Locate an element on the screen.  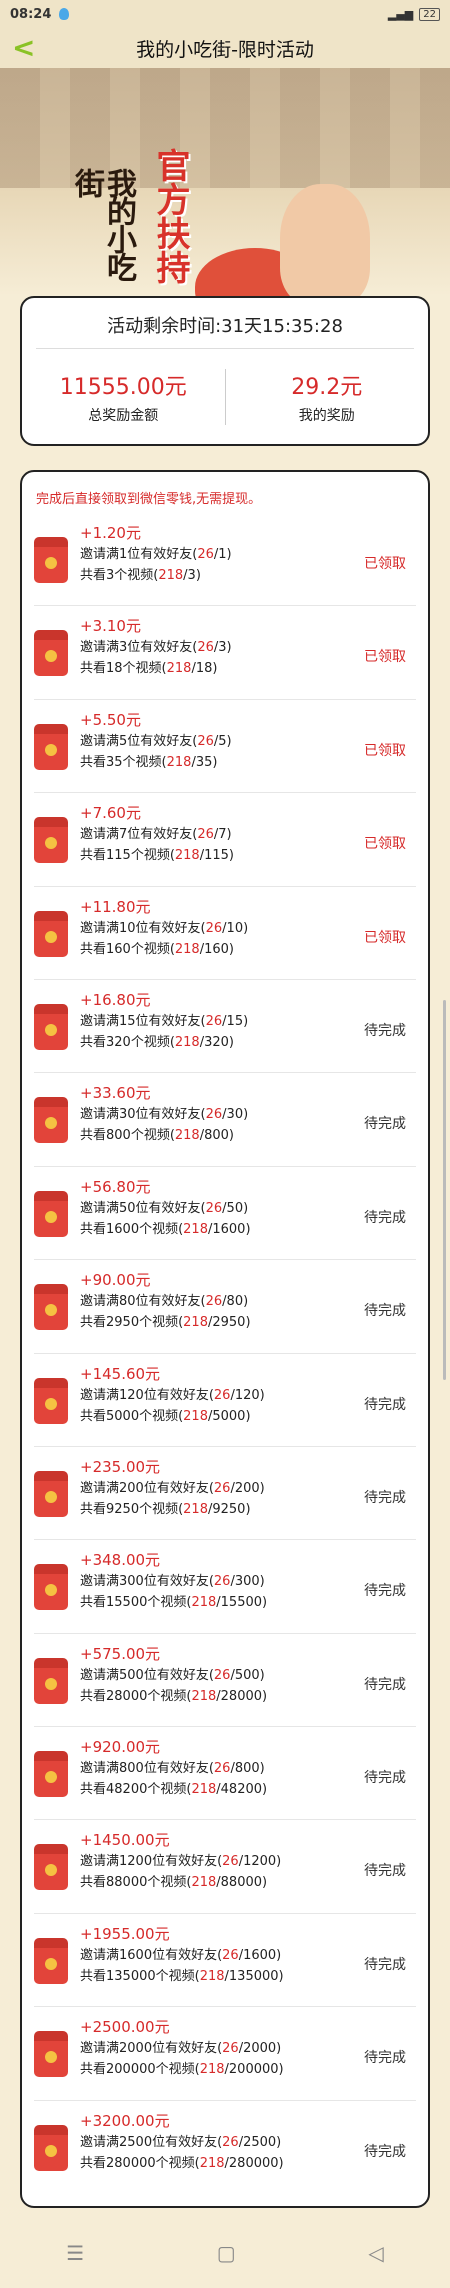
task-video-goal: 共看28000个视频(218/28000) is located at coordinates (174, 1696).